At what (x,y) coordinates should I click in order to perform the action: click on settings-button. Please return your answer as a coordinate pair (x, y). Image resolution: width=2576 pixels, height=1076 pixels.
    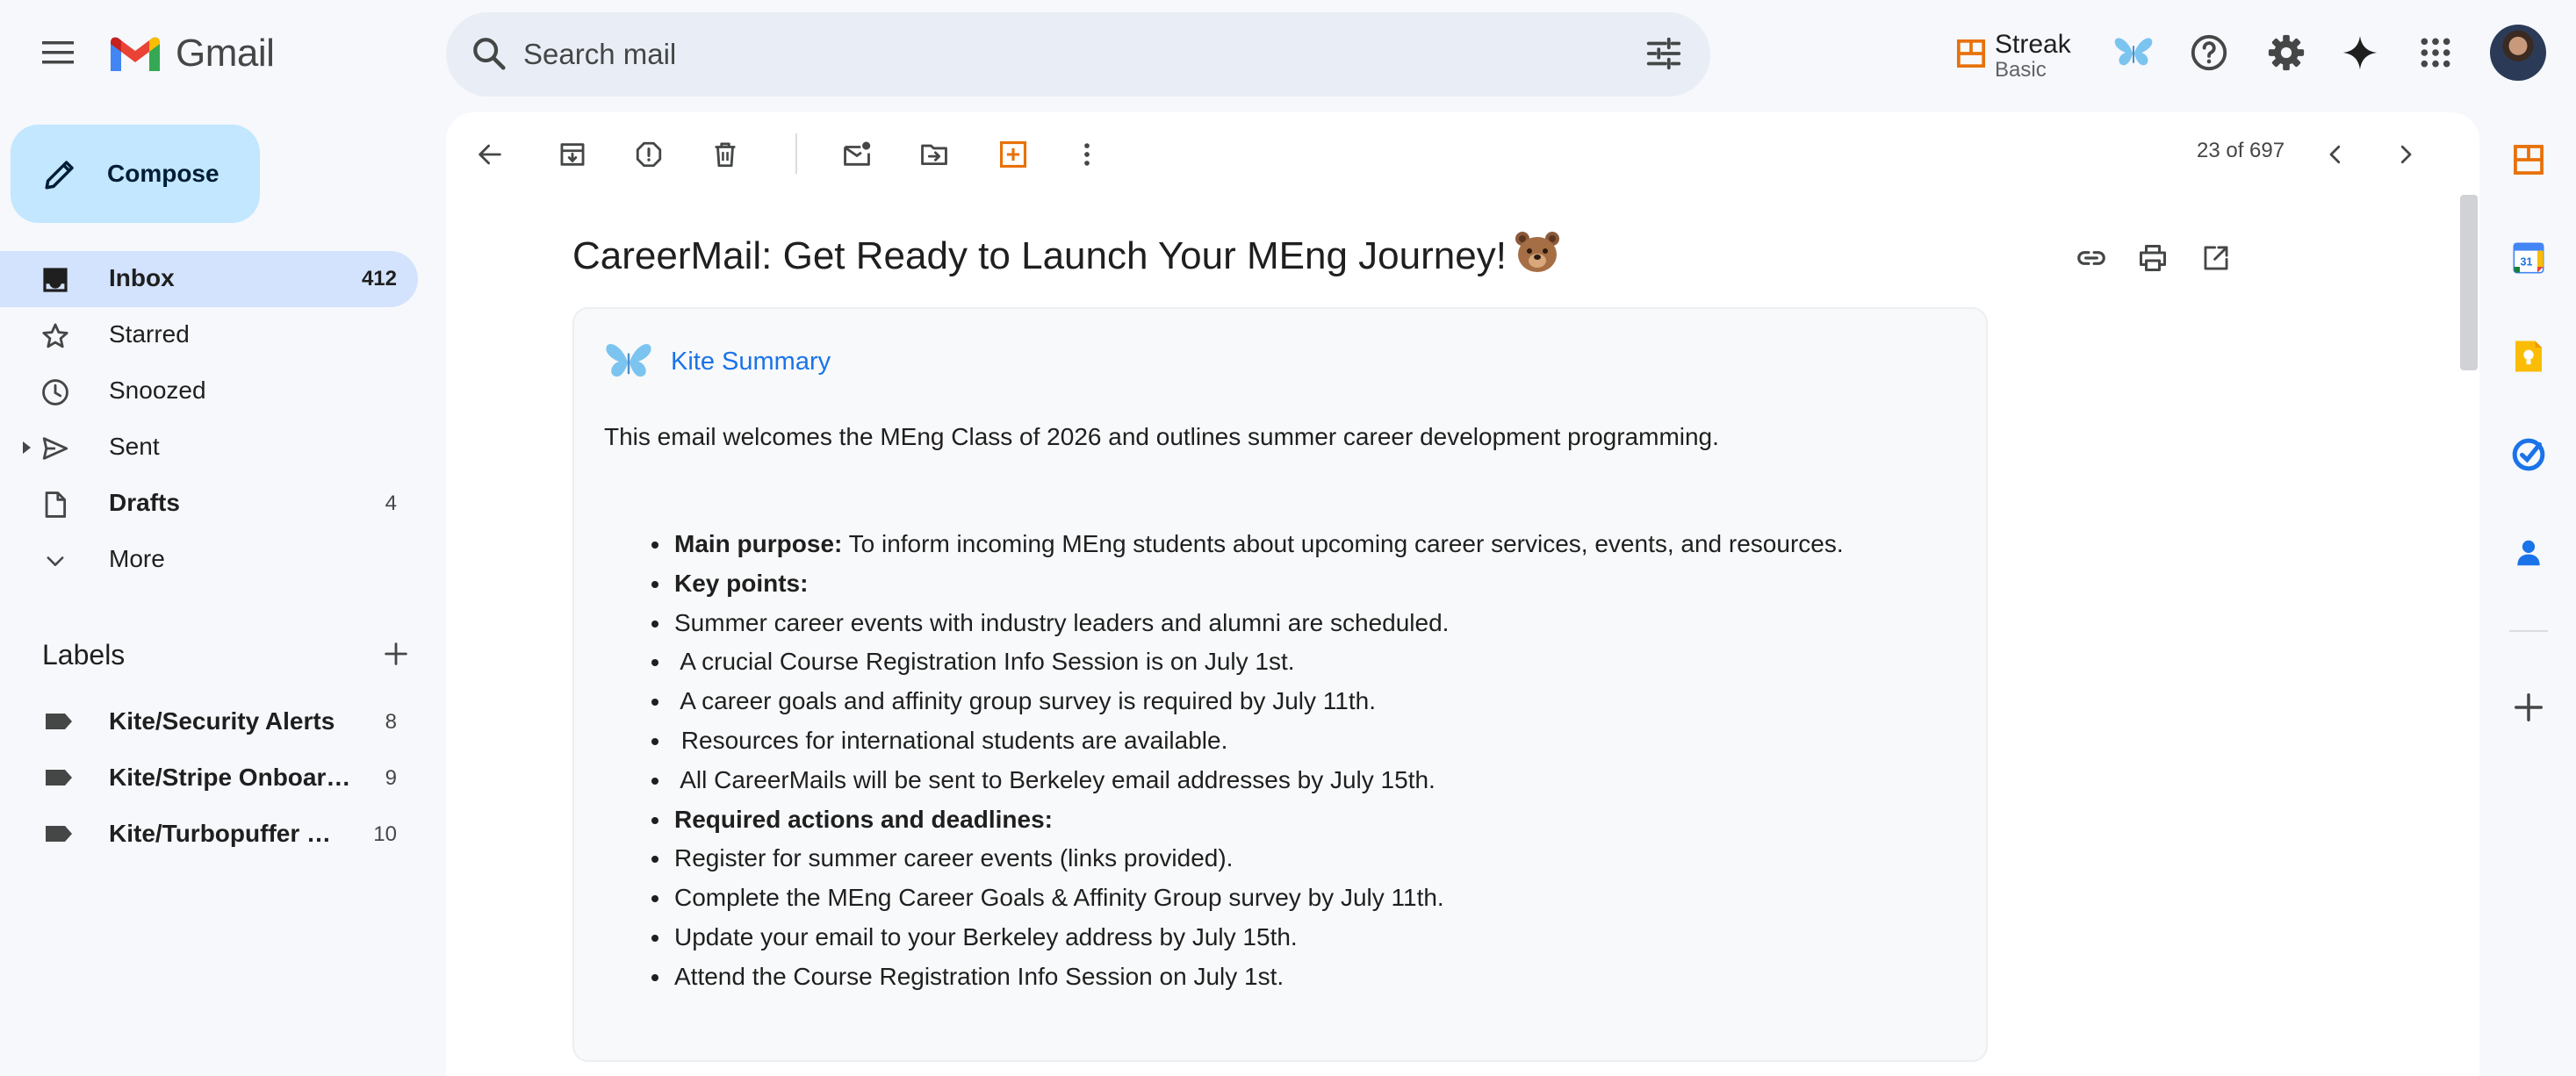
    Looking at the image, I should click on (2286, 53).